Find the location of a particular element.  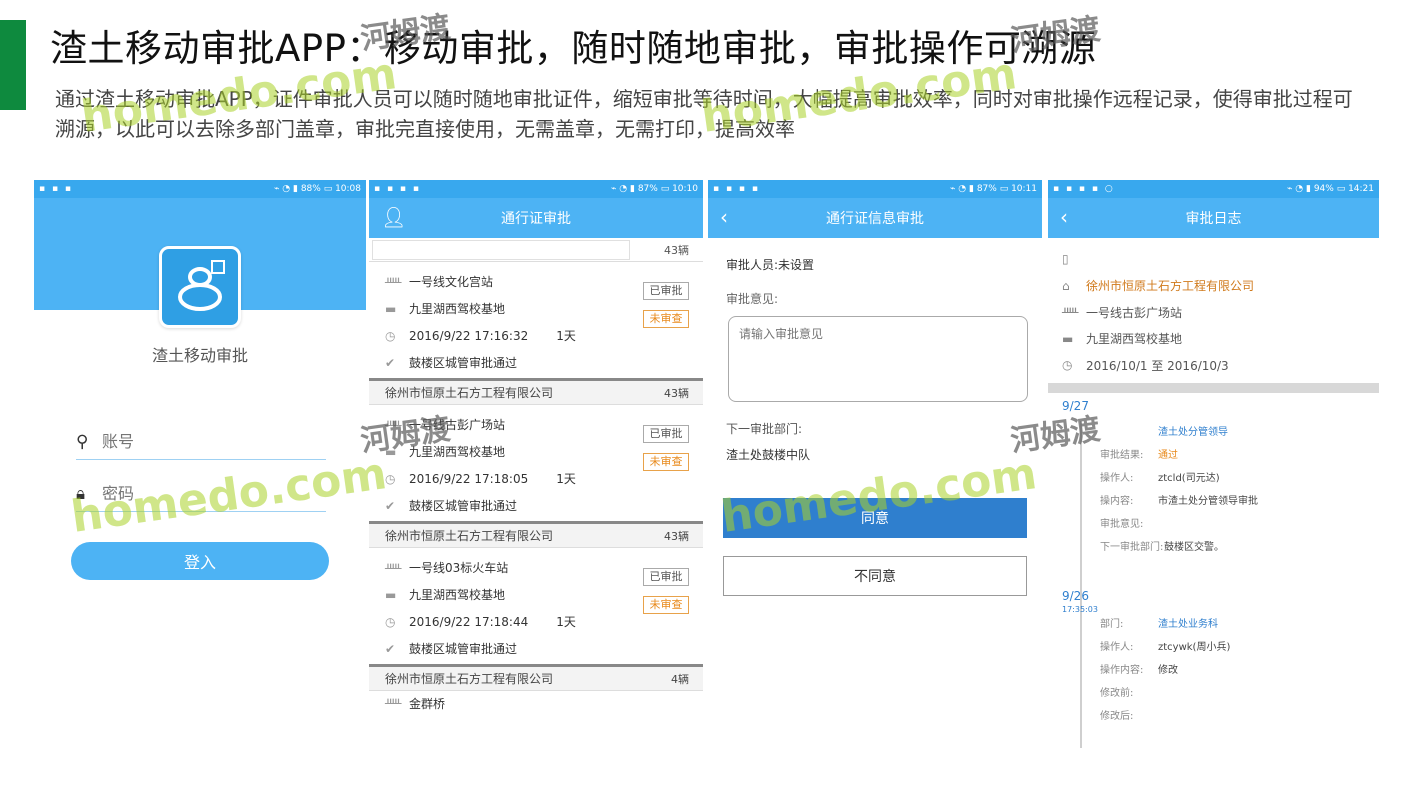

status-bar: ▪ ▪ ▪ ⌁ ◔ ▮ 88% ▭ 10:08 is located at coordinates (200, 189).